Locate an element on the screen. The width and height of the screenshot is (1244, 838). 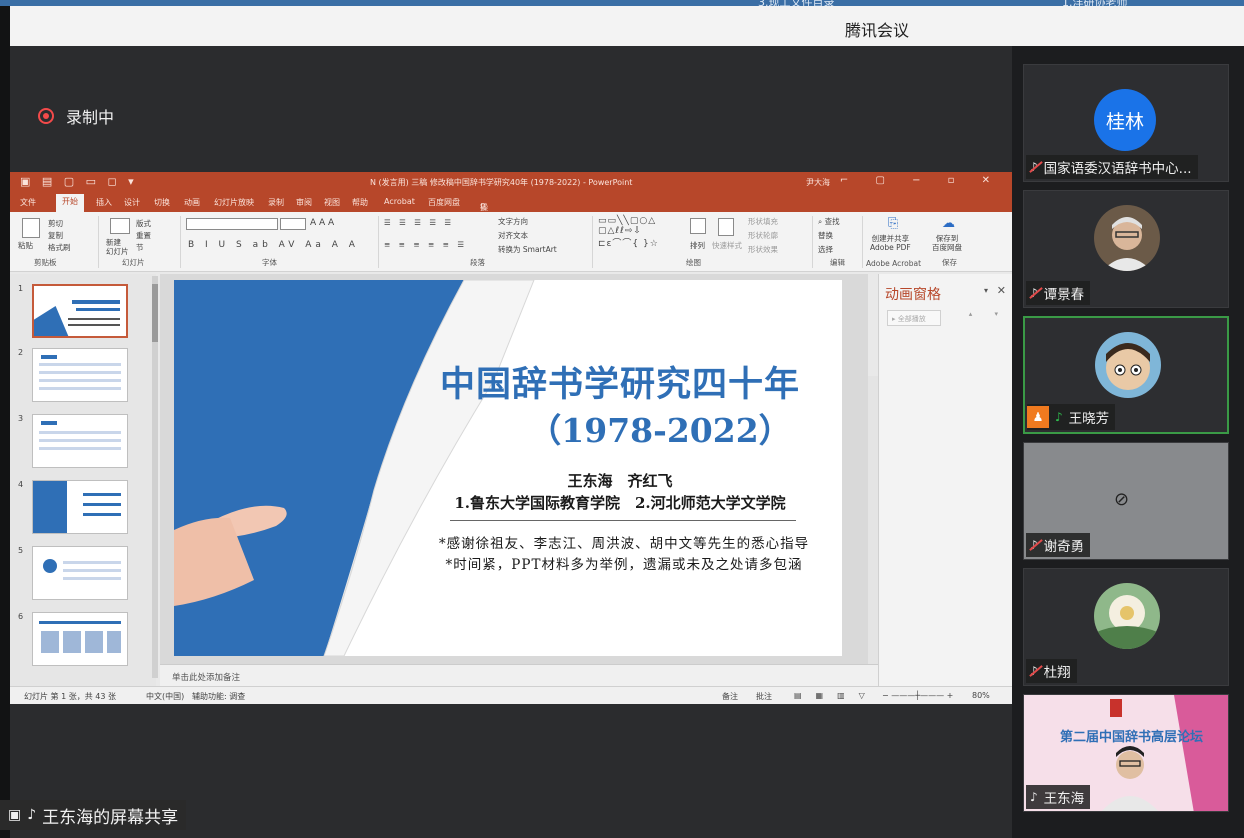
arrange-button: 排列 is located at coordinates (697, 245).